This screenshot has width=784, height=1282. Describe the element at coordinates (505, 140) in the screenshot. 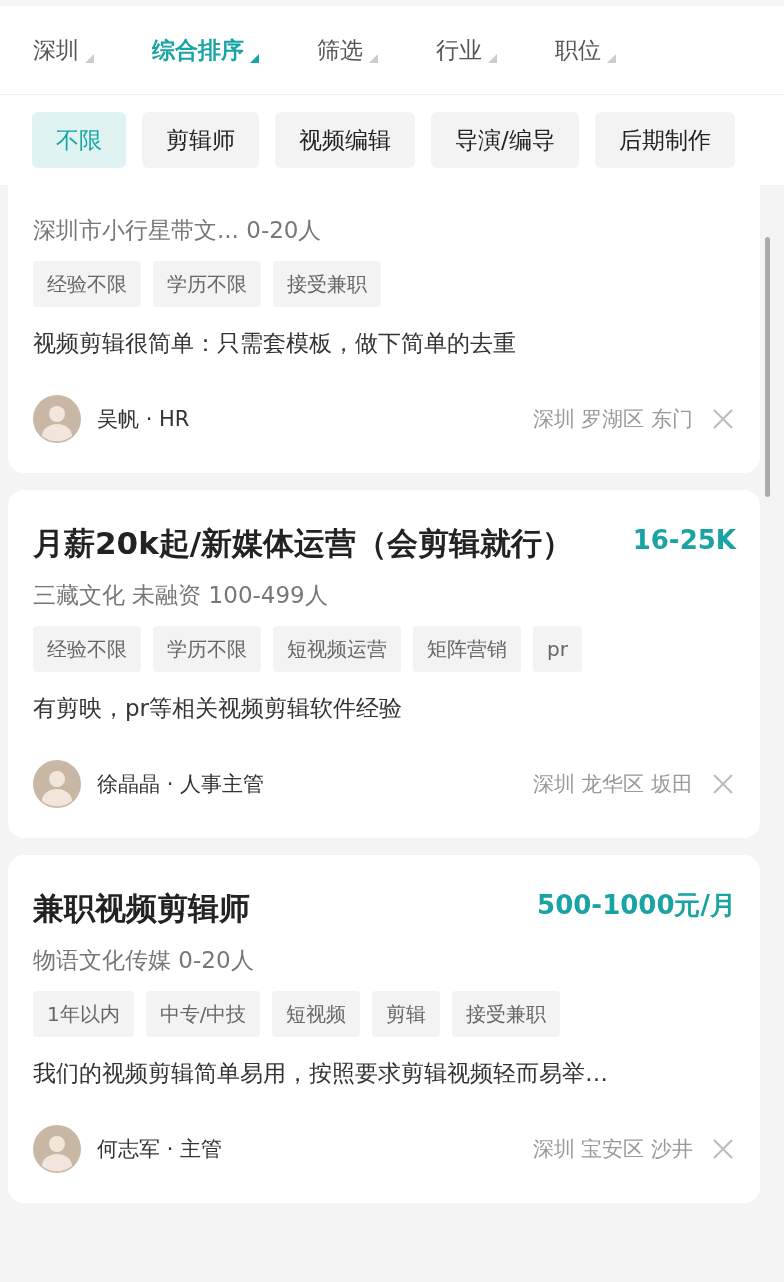

I see `category-chip: 导演/编导` at that location.